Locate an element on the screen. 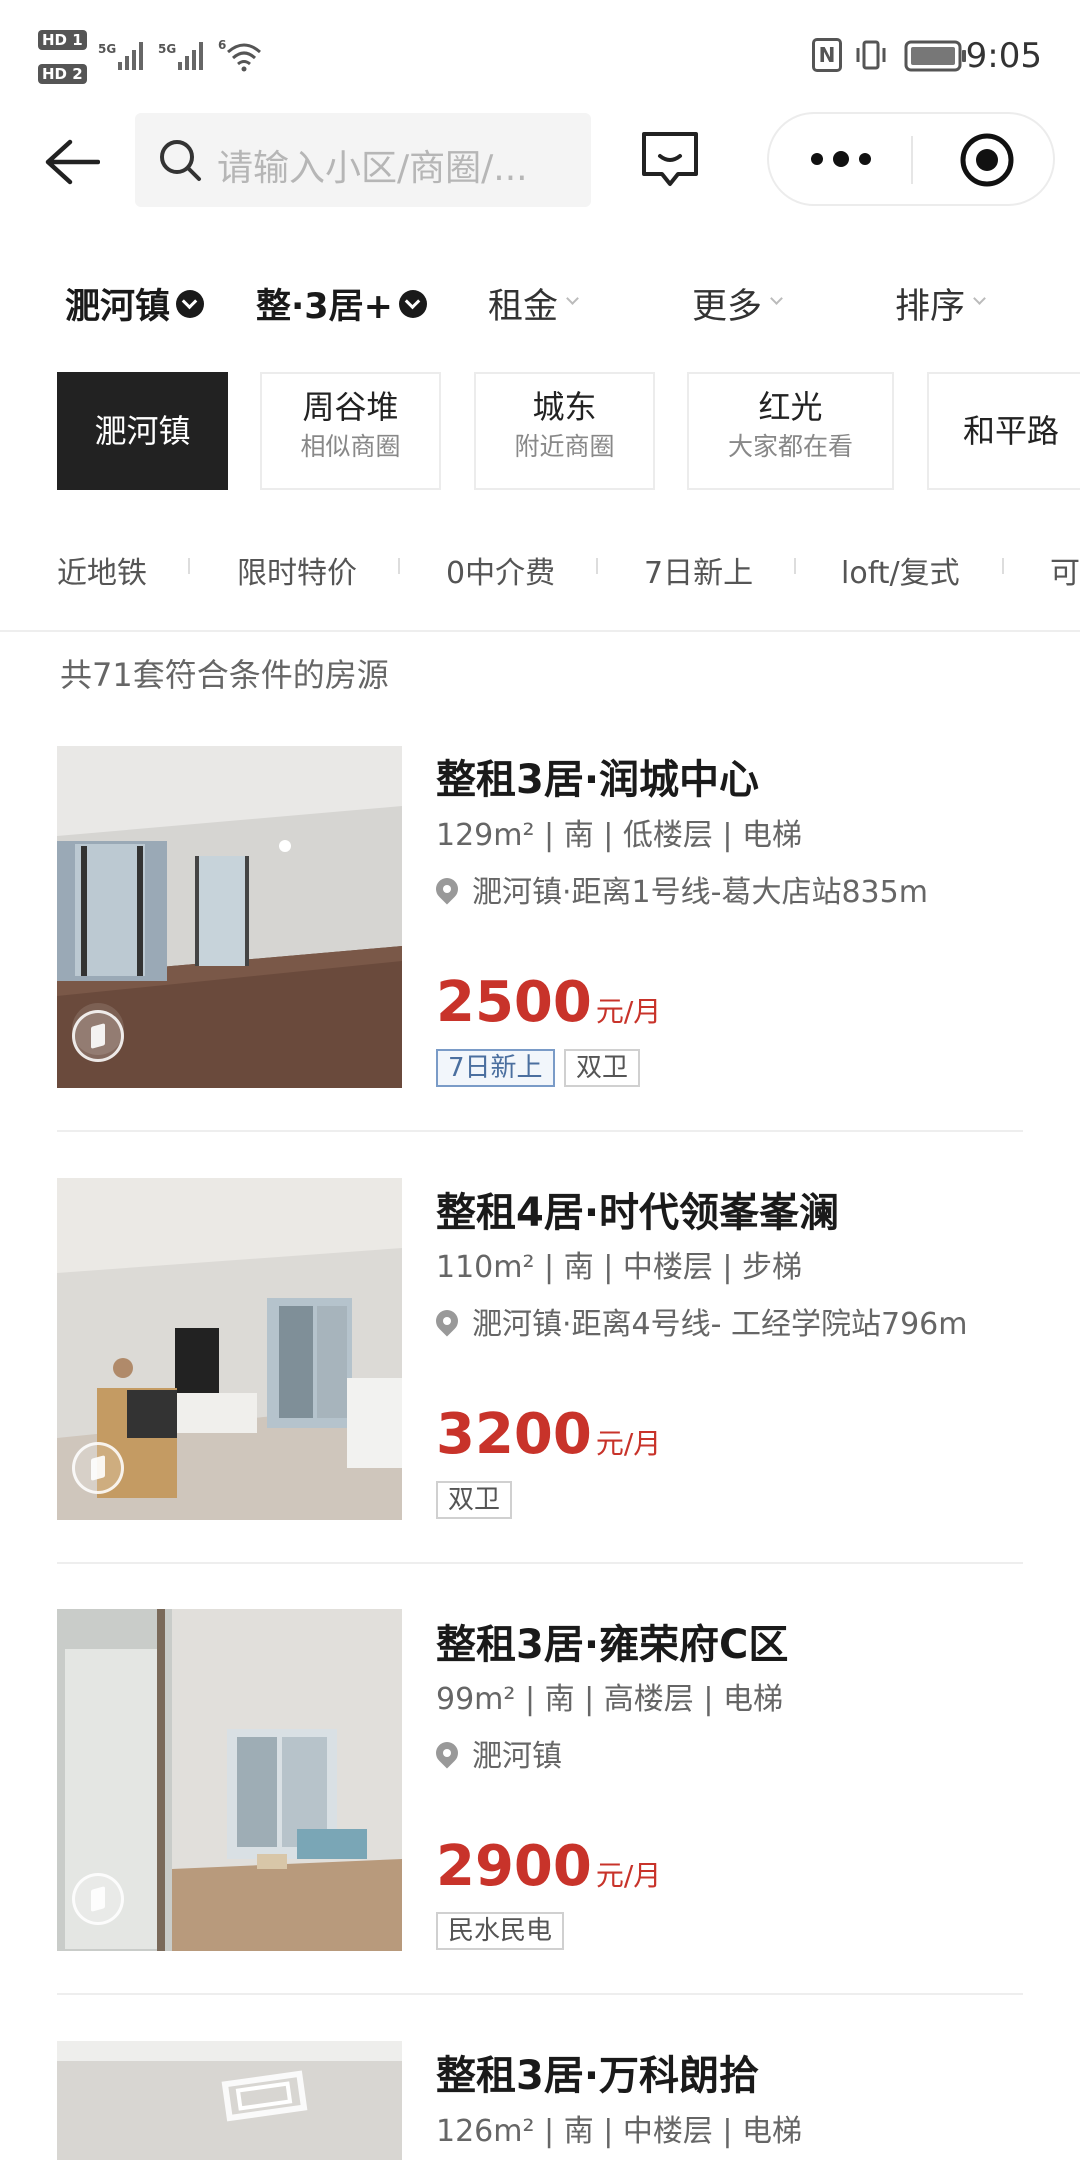 The image size is (1080, 2160). filter-area: 淝河镇 is located at coordinates (135, 303).